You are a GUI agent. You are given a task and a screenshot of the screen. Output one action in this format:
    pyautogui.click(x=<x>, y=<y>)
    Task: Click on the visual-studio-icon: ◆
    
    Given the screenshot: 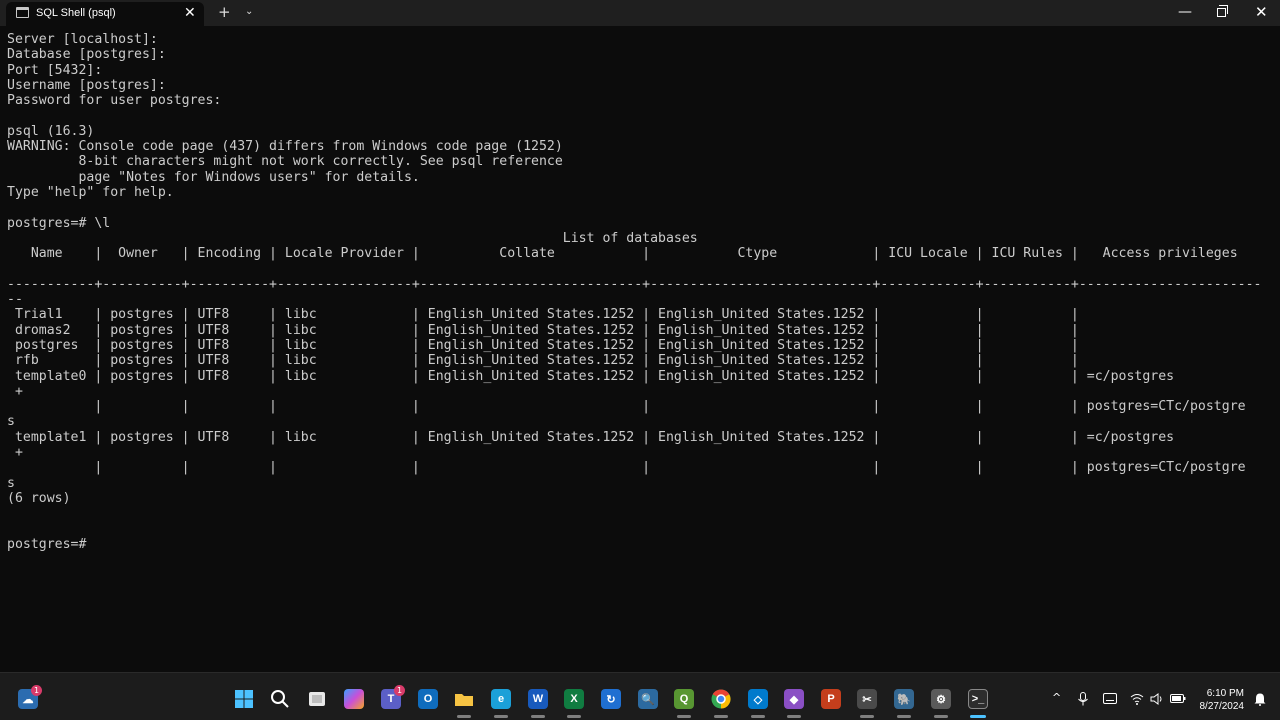 What is the action you would take?
    pyautogui.click(x=794, y=699)
    